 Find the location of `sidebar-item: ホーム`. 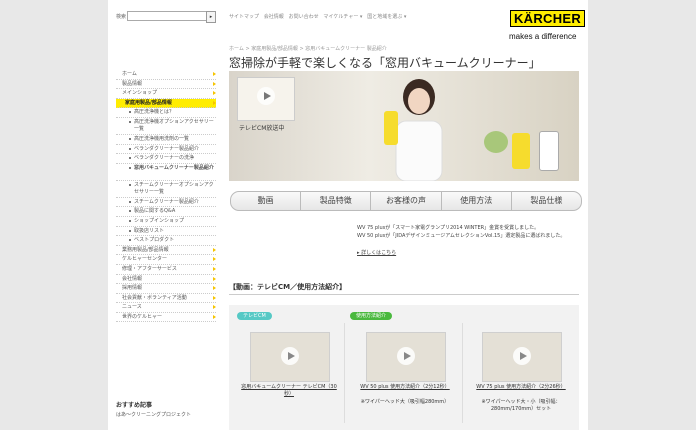

sidebar-item: ホーム is located at coordinates (166, 75).